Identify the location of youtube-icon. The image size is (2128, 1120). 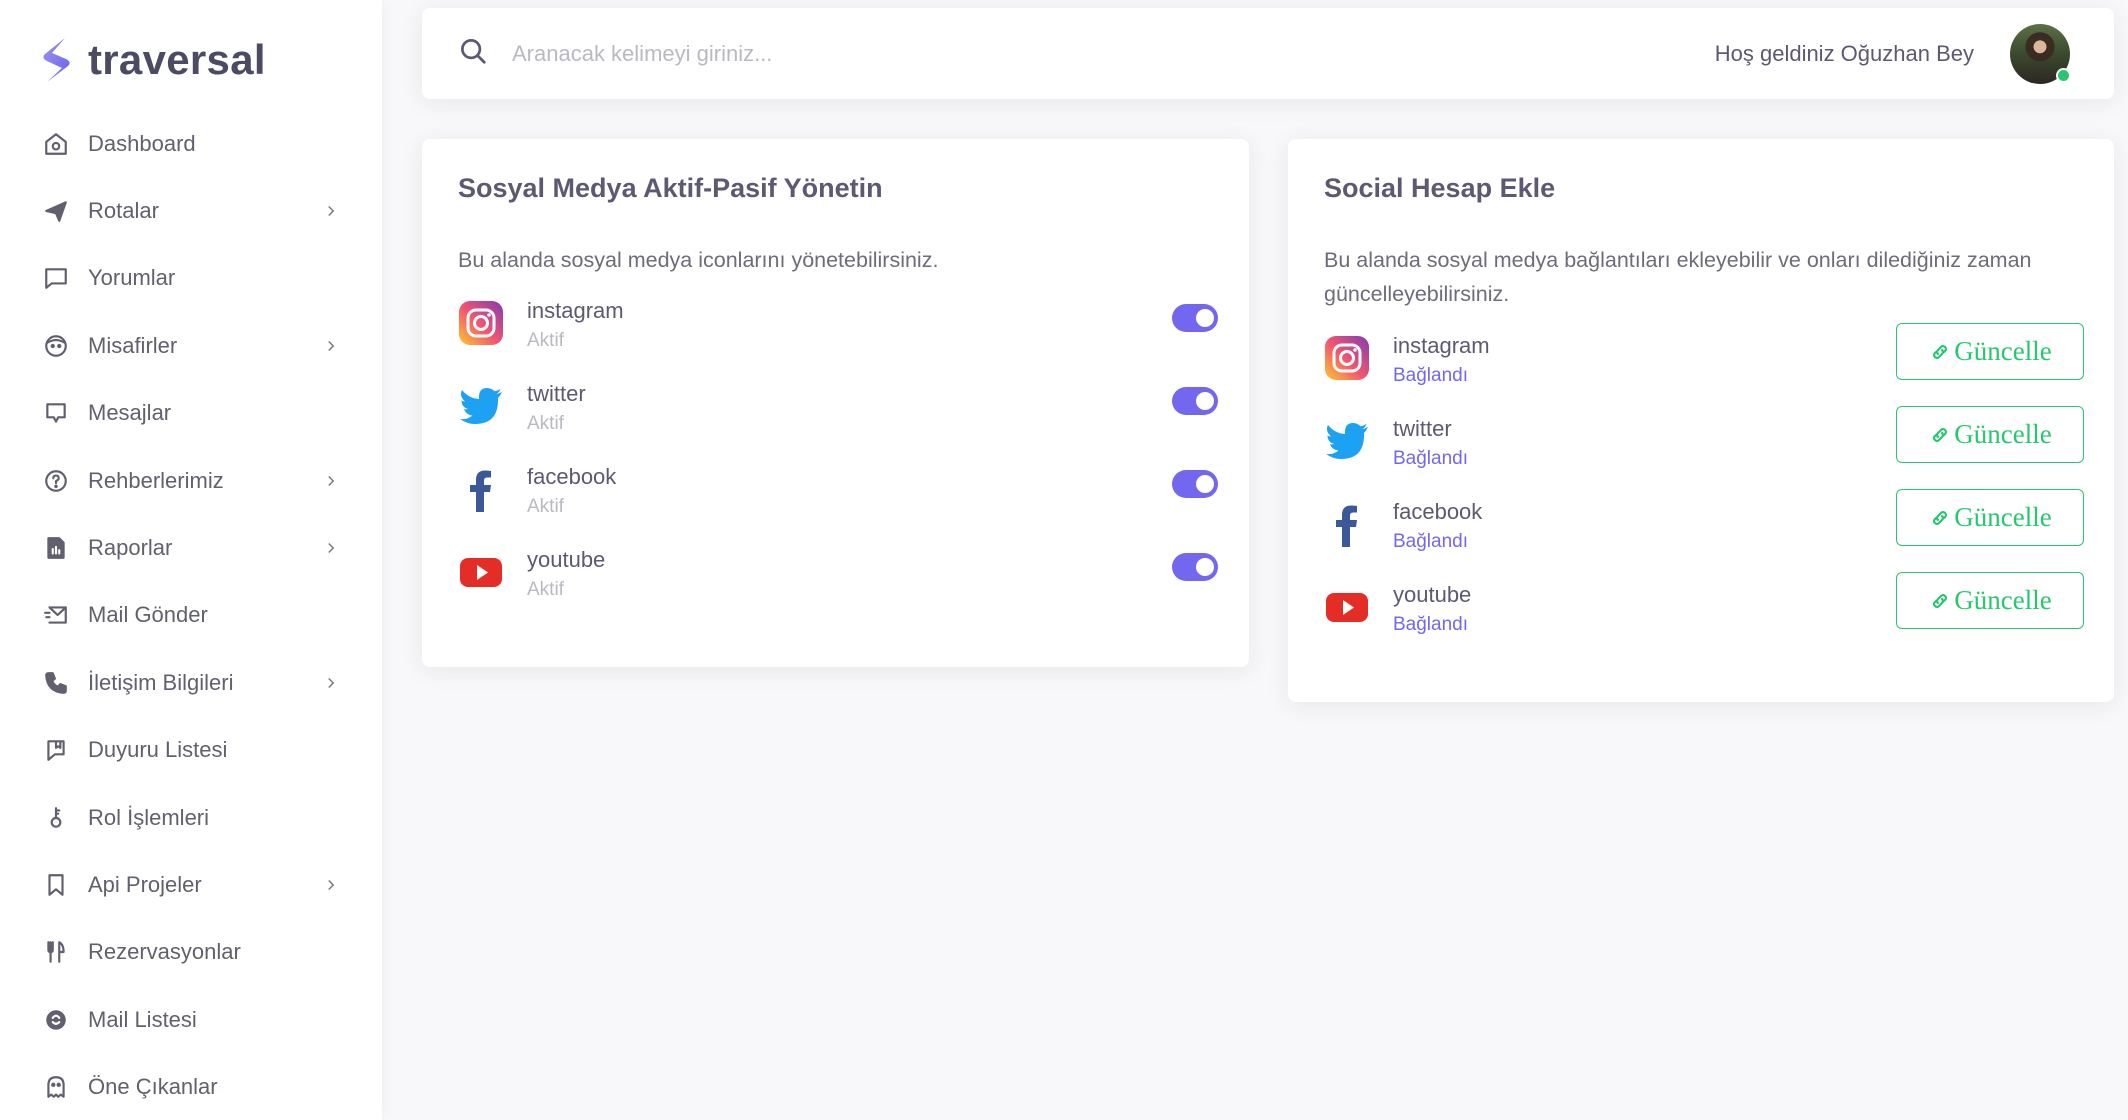
(481, 572).